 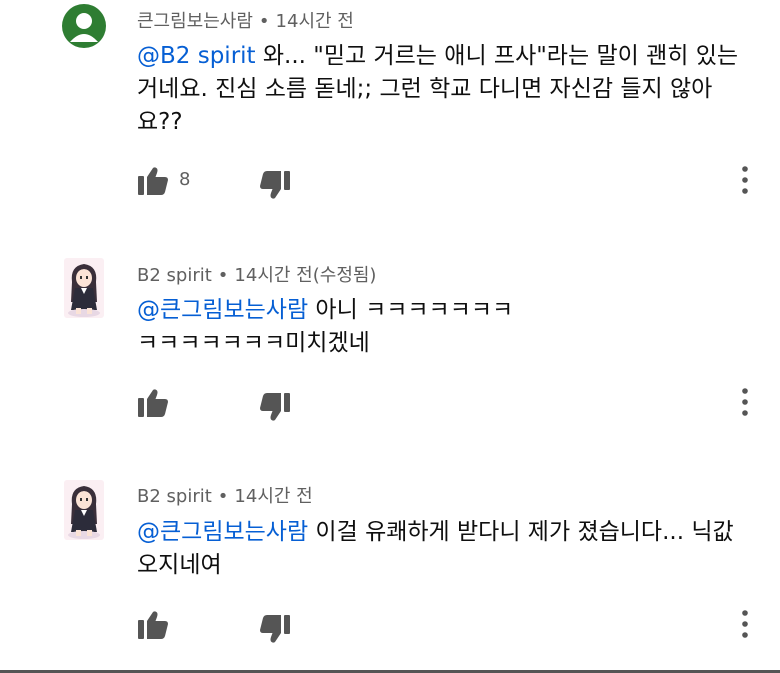 What do you see at coordinates (195, 21) in the screenshot?
I see `author-name: 큰그림보는사람` at bounding box center [195, 21].